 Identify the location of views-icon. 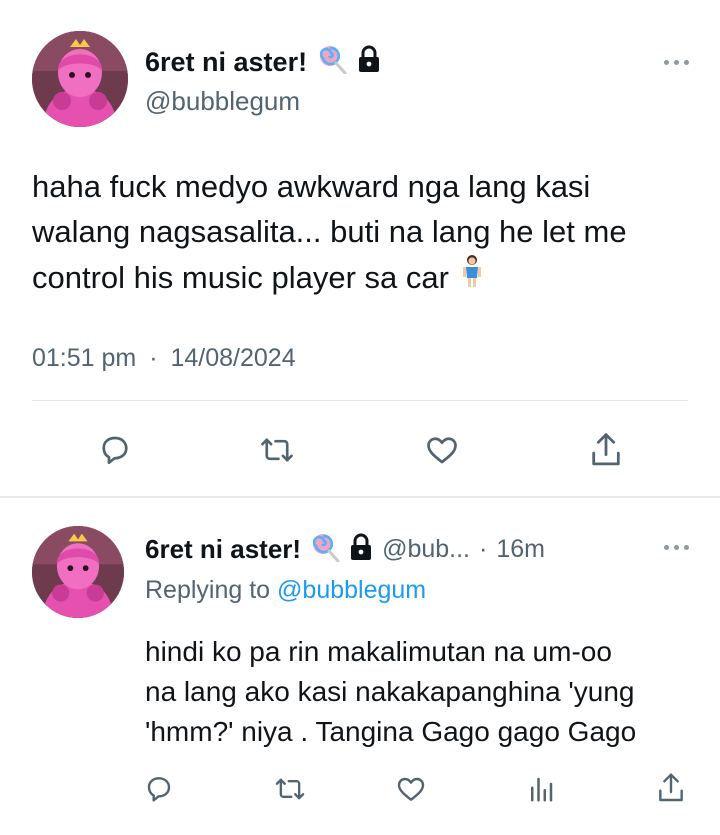
(541, 789).